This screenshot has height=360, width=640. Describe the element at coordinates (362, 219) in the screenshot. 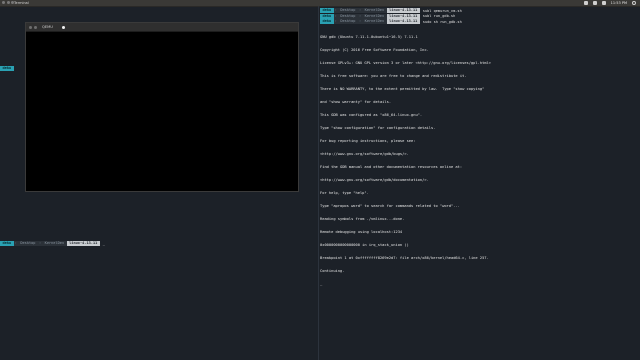

I see `gdb-line: Reading symbols from ./vmlinux...done.` at that location.